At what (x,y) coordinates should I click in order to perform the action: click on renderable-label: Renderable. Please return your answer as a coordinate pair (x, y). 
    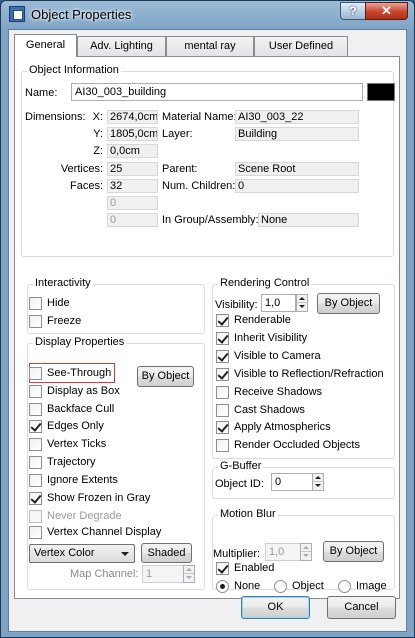
    Looking at the image, I should click on (262, 320).